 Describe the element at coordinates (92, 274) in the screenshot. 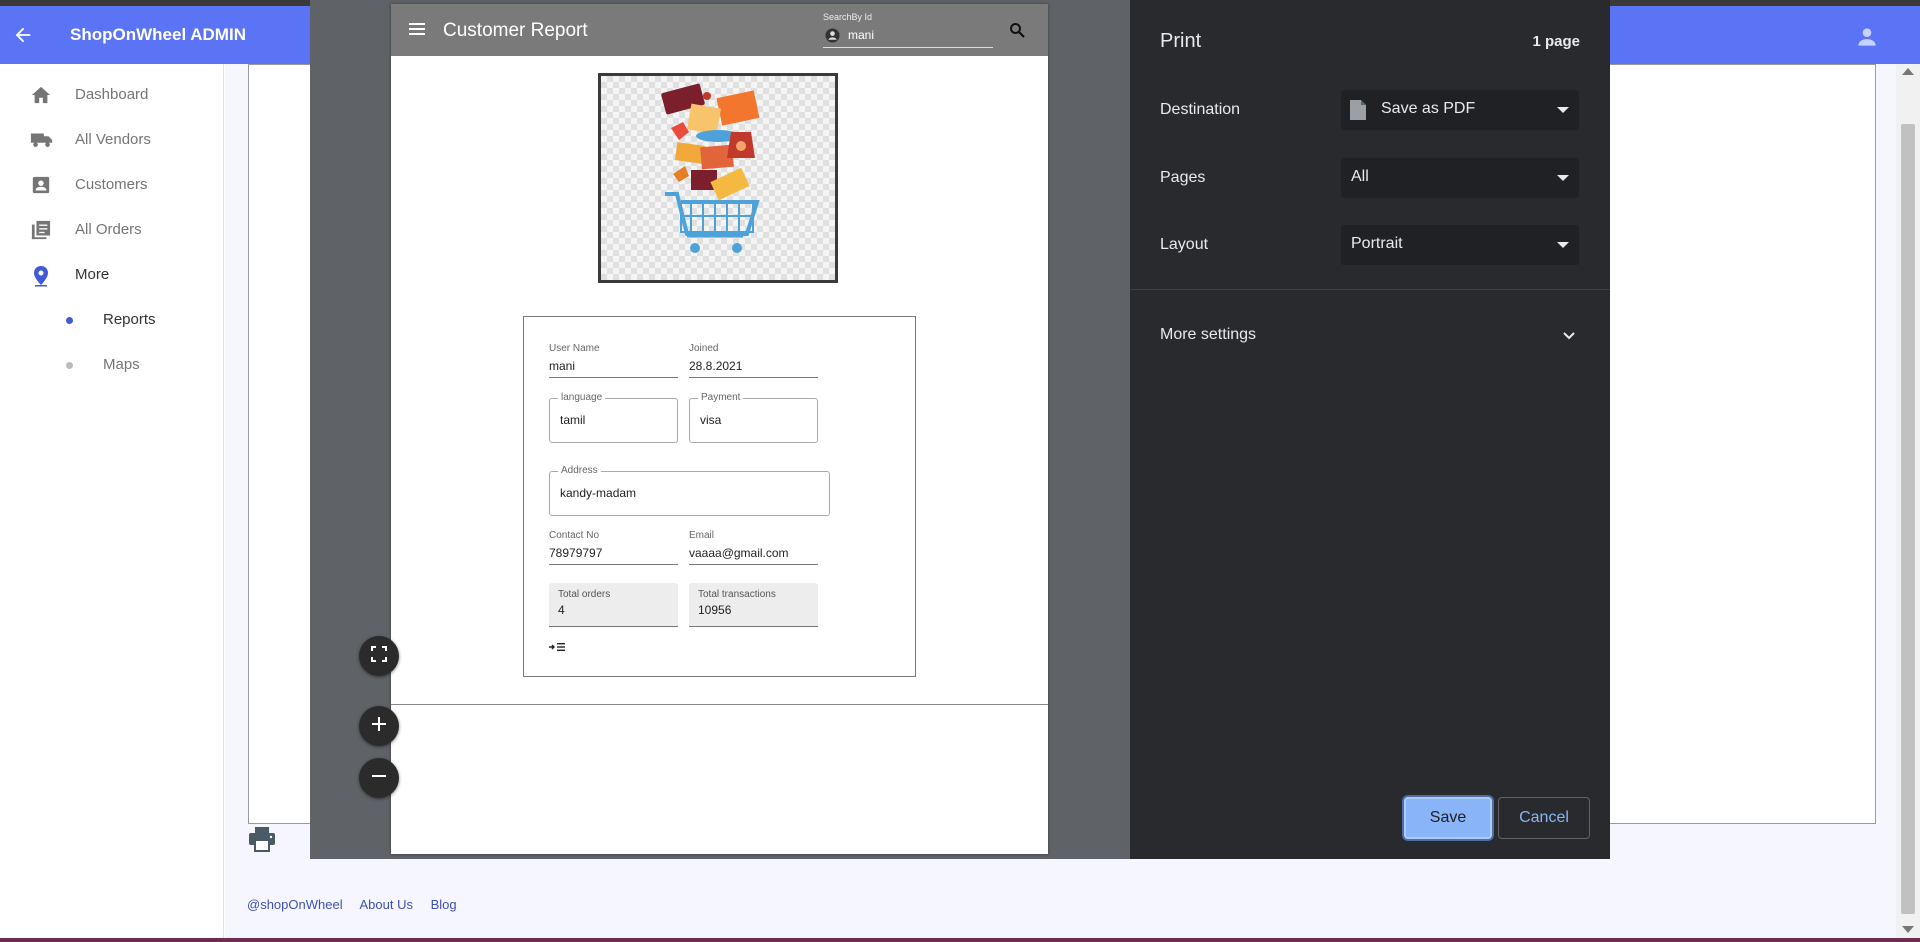

I see `sidebar-item-label: More` at that location.